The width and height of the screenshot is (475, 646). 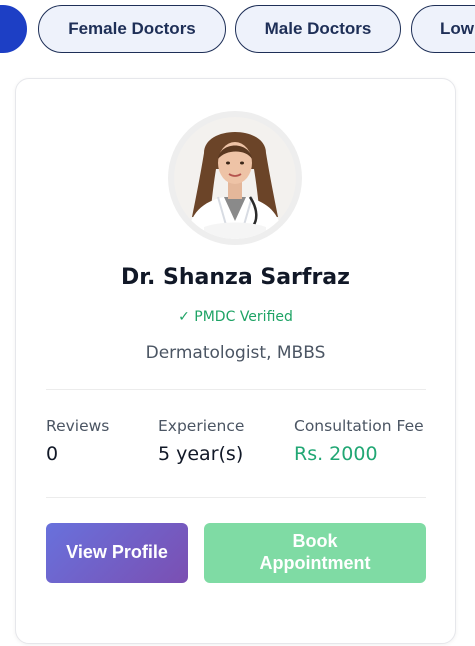 I want to click on view-profile-button: View Profile, so click(x=117, y=553).